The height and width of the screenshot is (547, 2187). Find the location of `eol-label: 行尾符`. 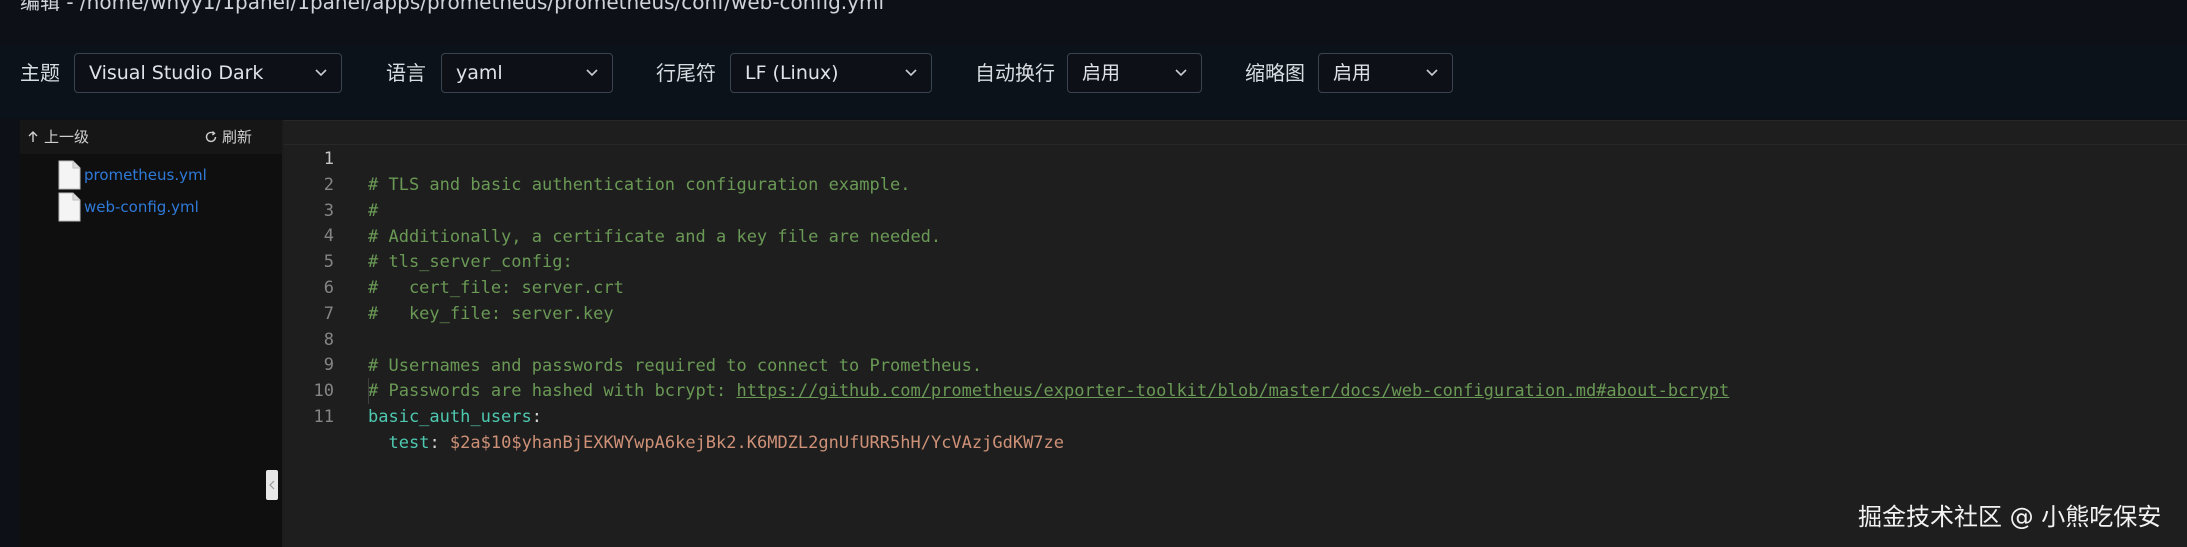

eol-label: 行尾符 is located at coordinates (686, 73).